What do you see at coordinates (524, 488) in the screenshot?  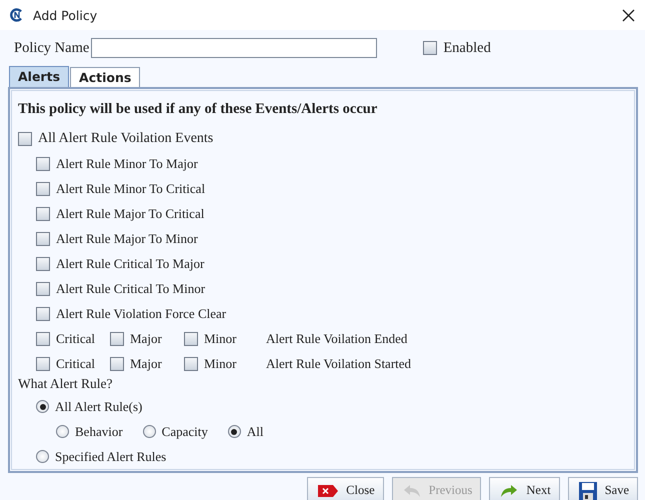 I see `next-button: Next` at bounding box center [524, 488].